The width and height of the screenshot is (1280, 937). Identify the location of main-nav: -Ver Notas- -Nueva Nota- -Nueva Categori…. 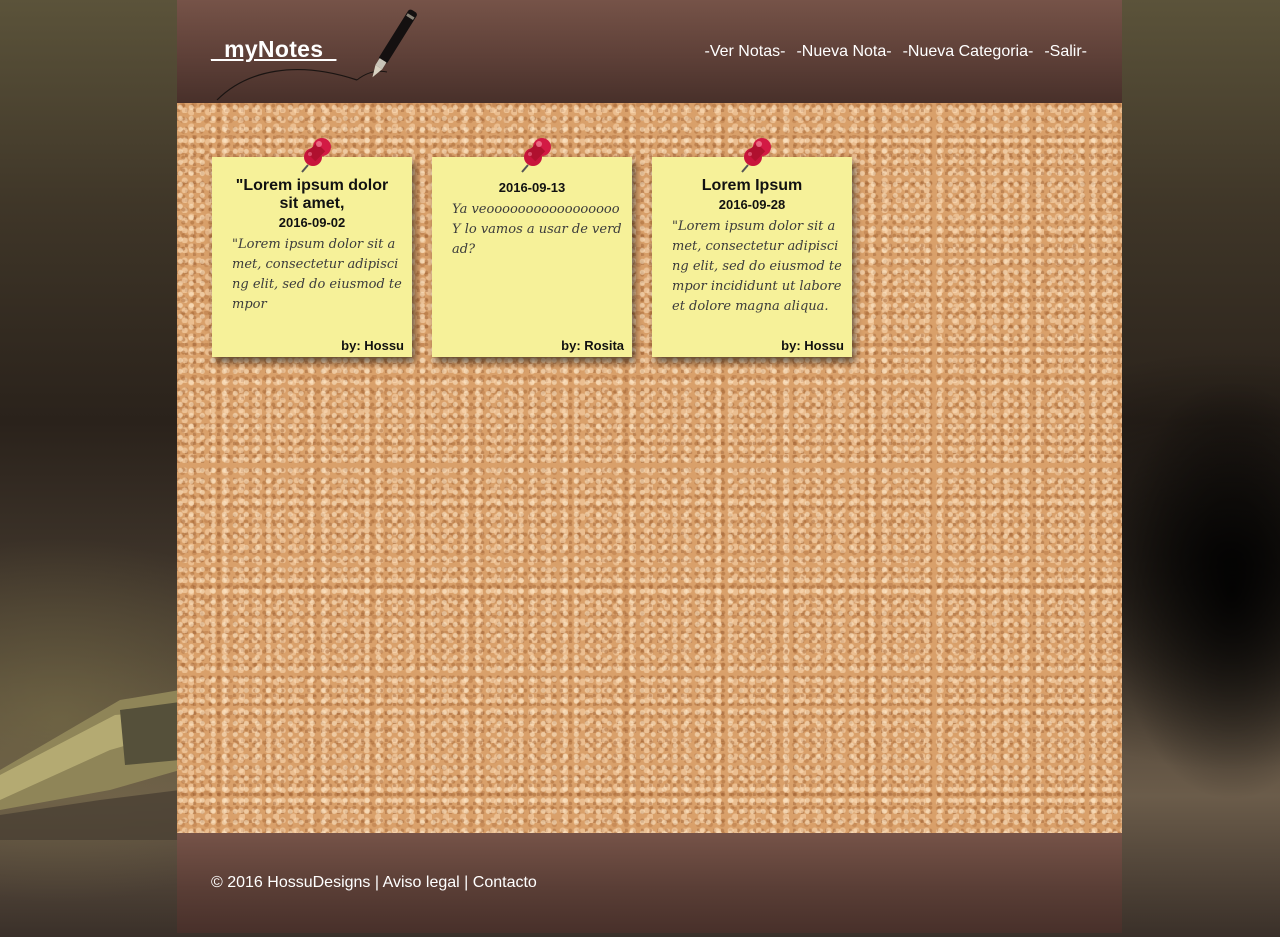
(896, 52).